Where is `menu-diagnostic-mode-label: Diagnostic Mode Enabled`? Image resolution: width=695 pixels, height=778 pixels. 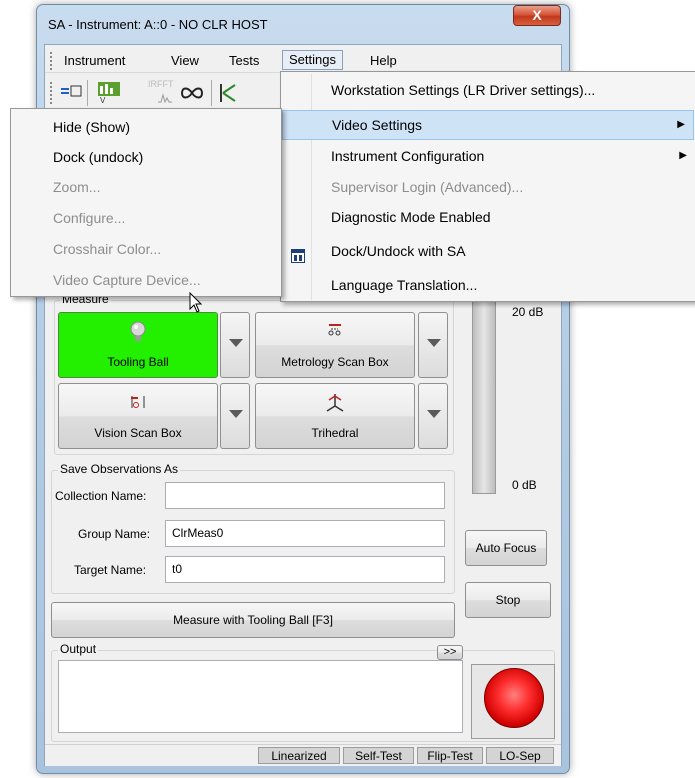
menu-diagnostic-mode-label: Diagnostic Mode Enabled is located at coordinates (411, 217).